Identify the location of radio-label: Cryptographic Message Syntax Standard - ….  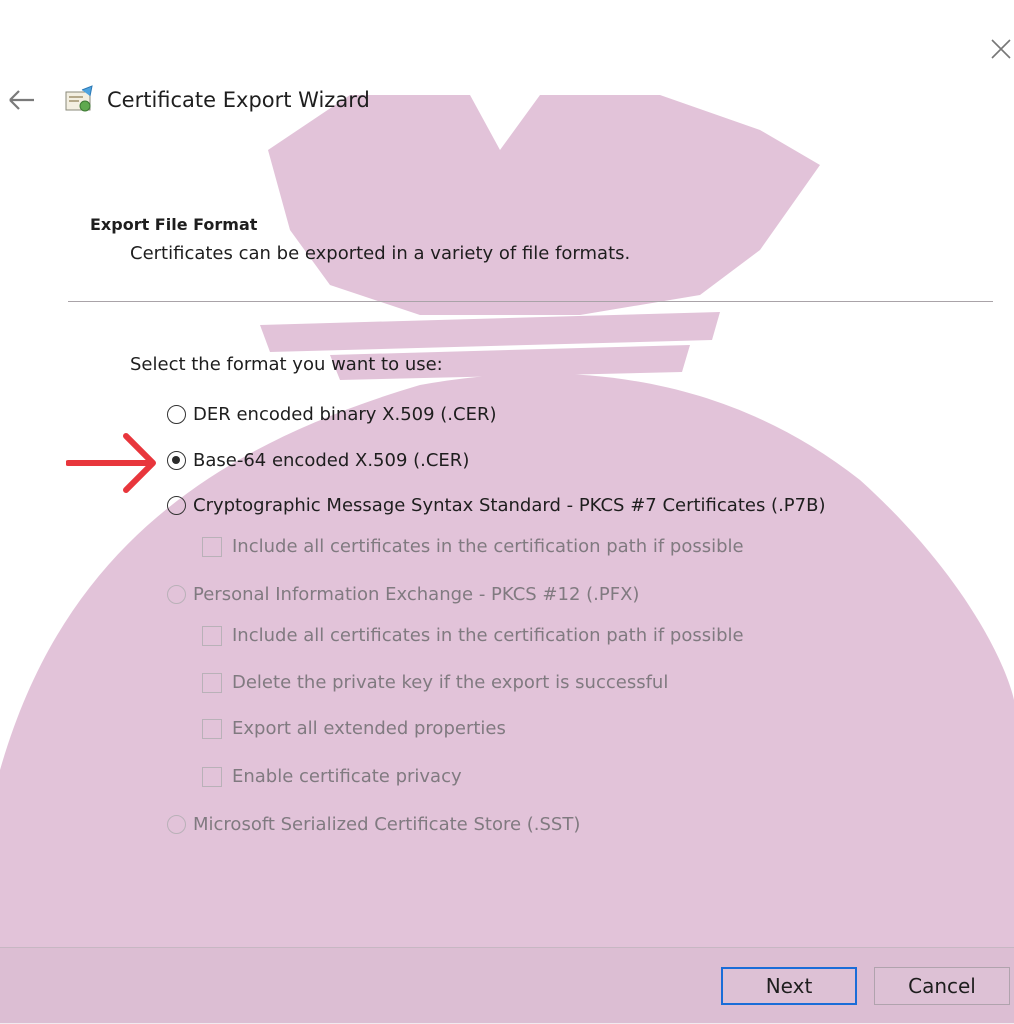
(509, 505).